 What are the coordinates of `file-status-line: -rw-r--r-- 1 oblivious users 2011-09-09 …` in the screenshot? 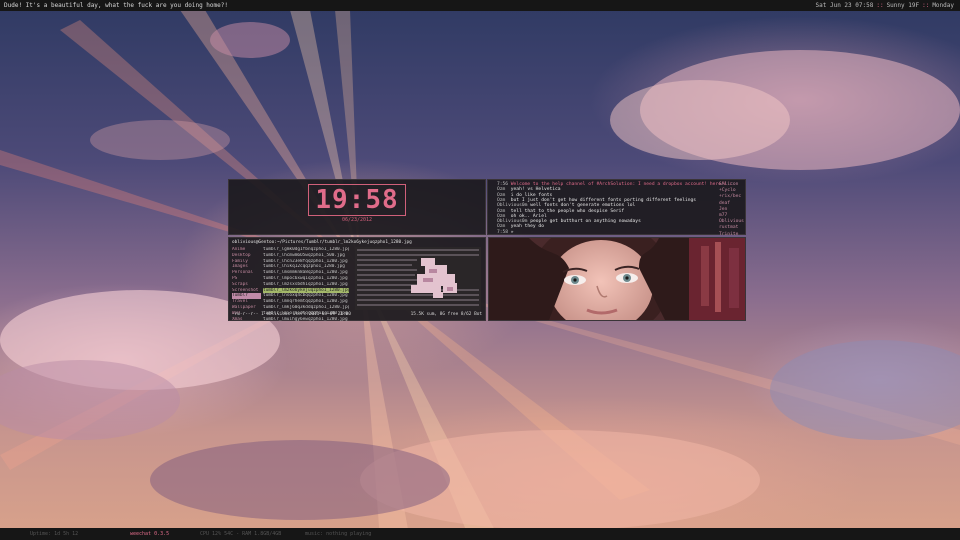 It's located at (357, 315).